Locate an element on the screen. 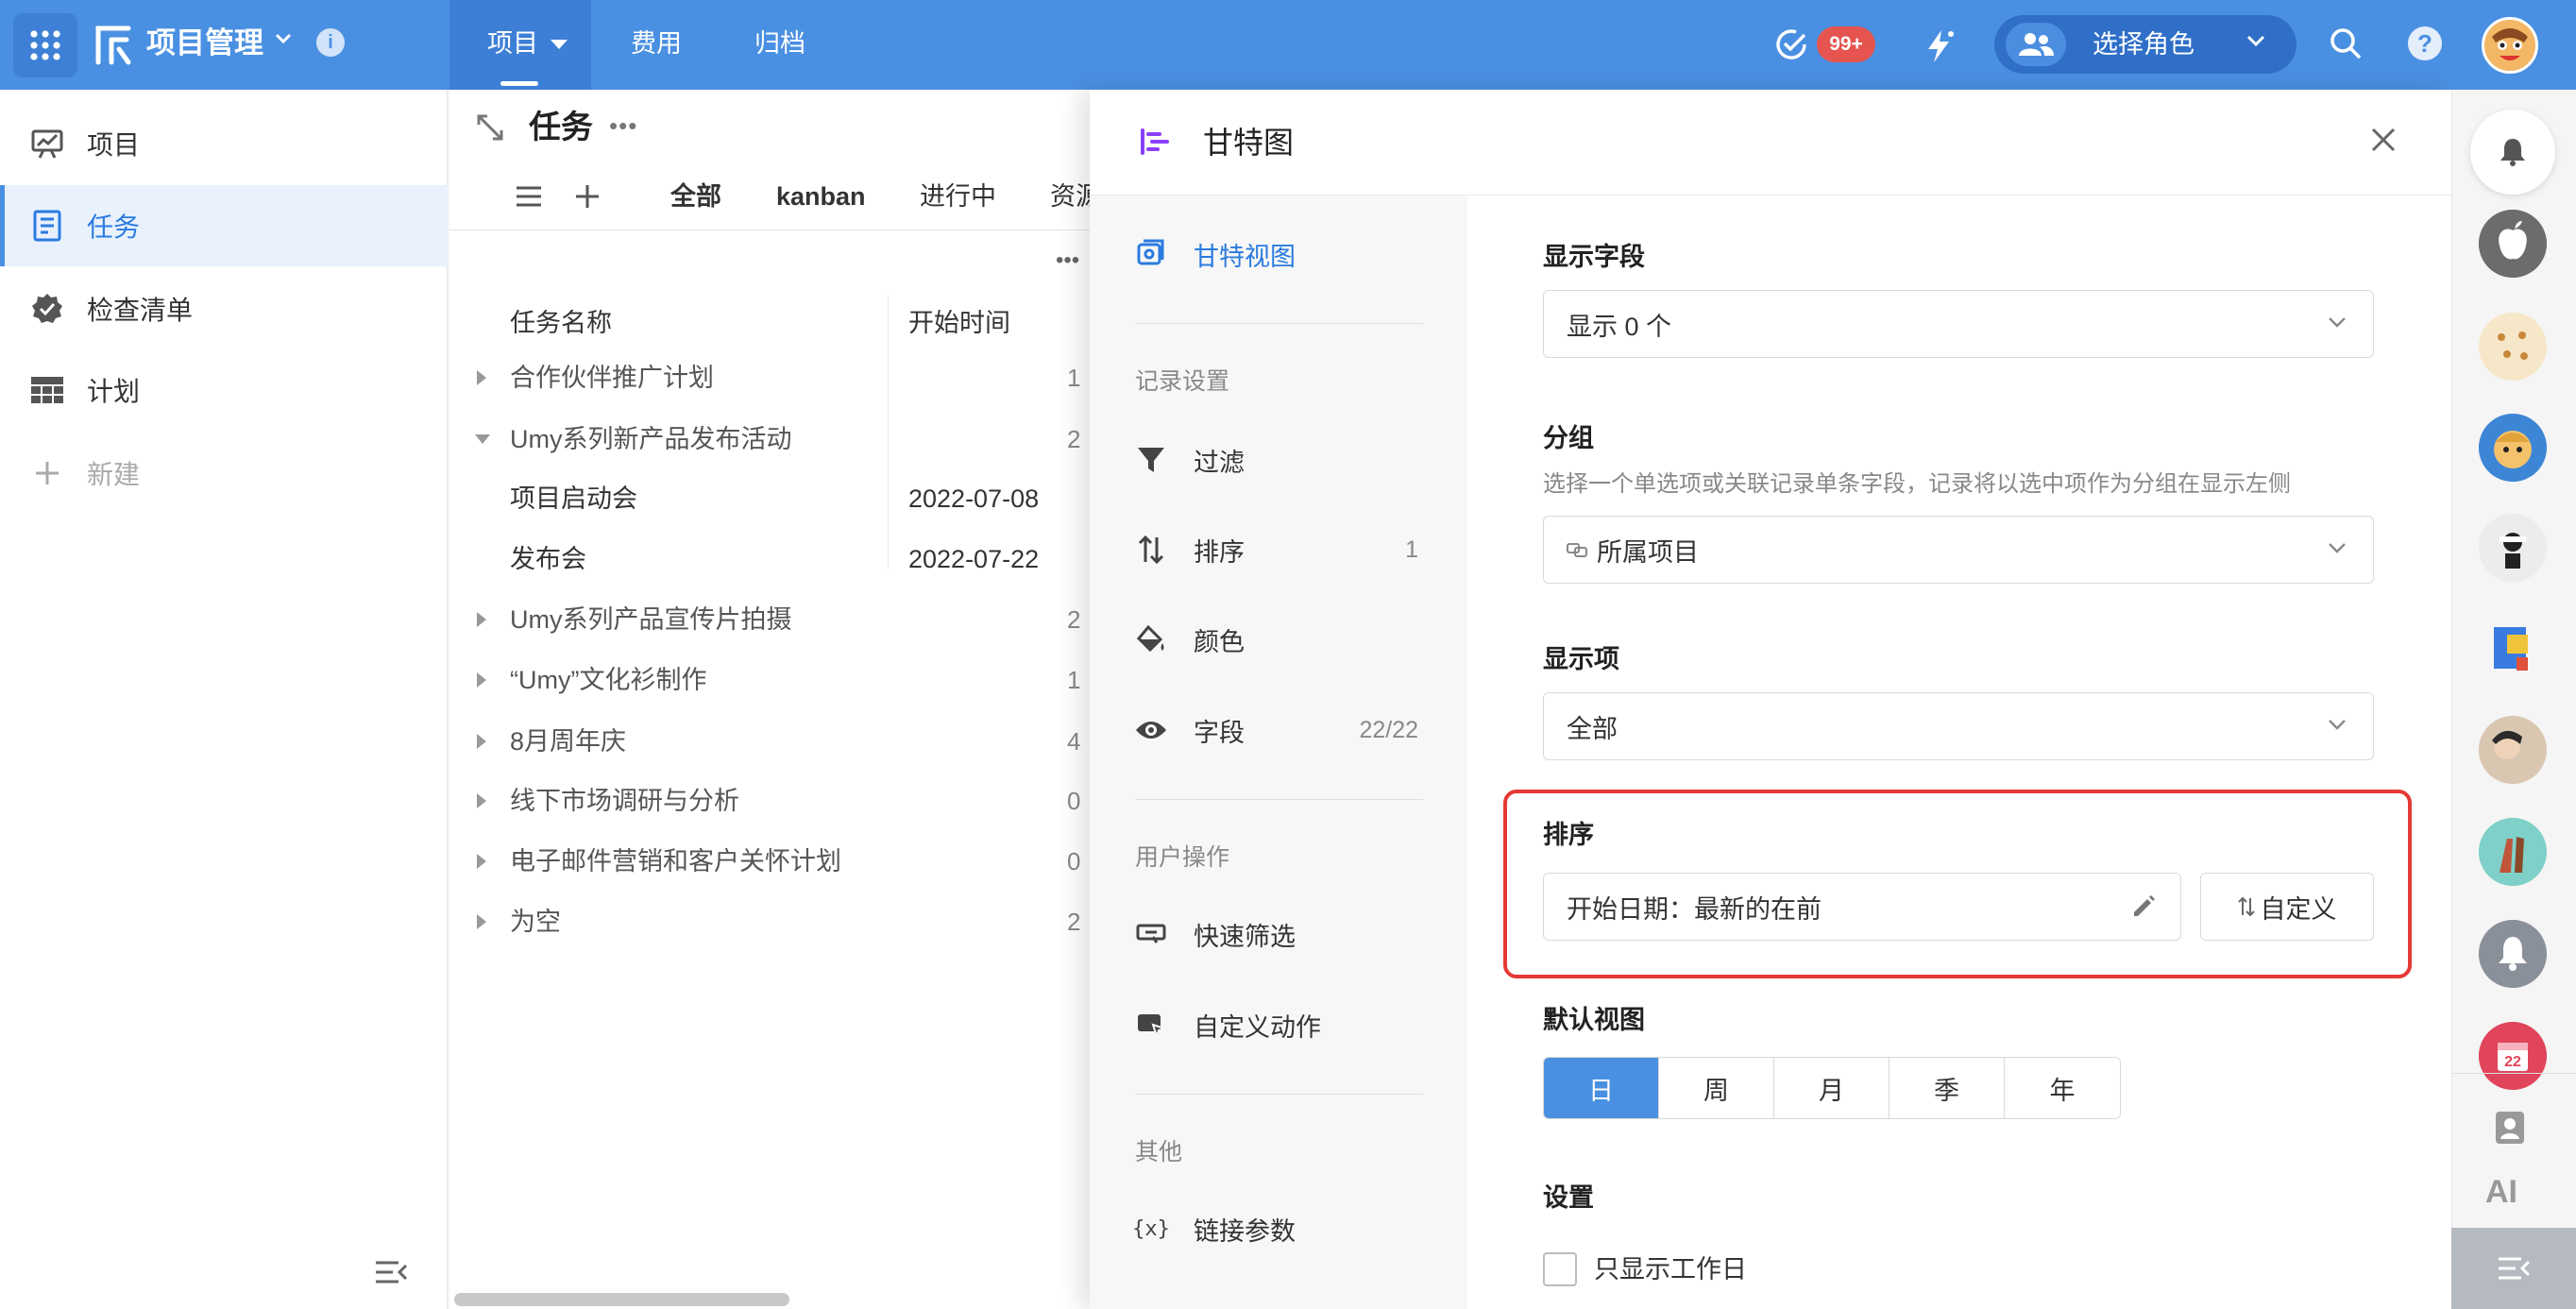  expand-icon is located at coordinates (490, 127).